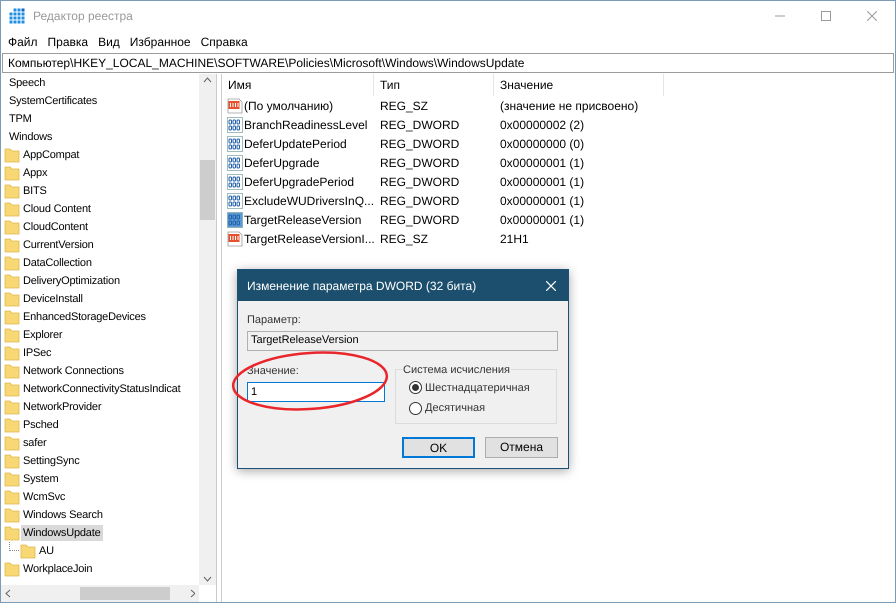 This screenshot has width=896, height=603. Describe the element at coordinates (55, 227) in the screenshot. I see `tree-item: CloudContent` at that location.